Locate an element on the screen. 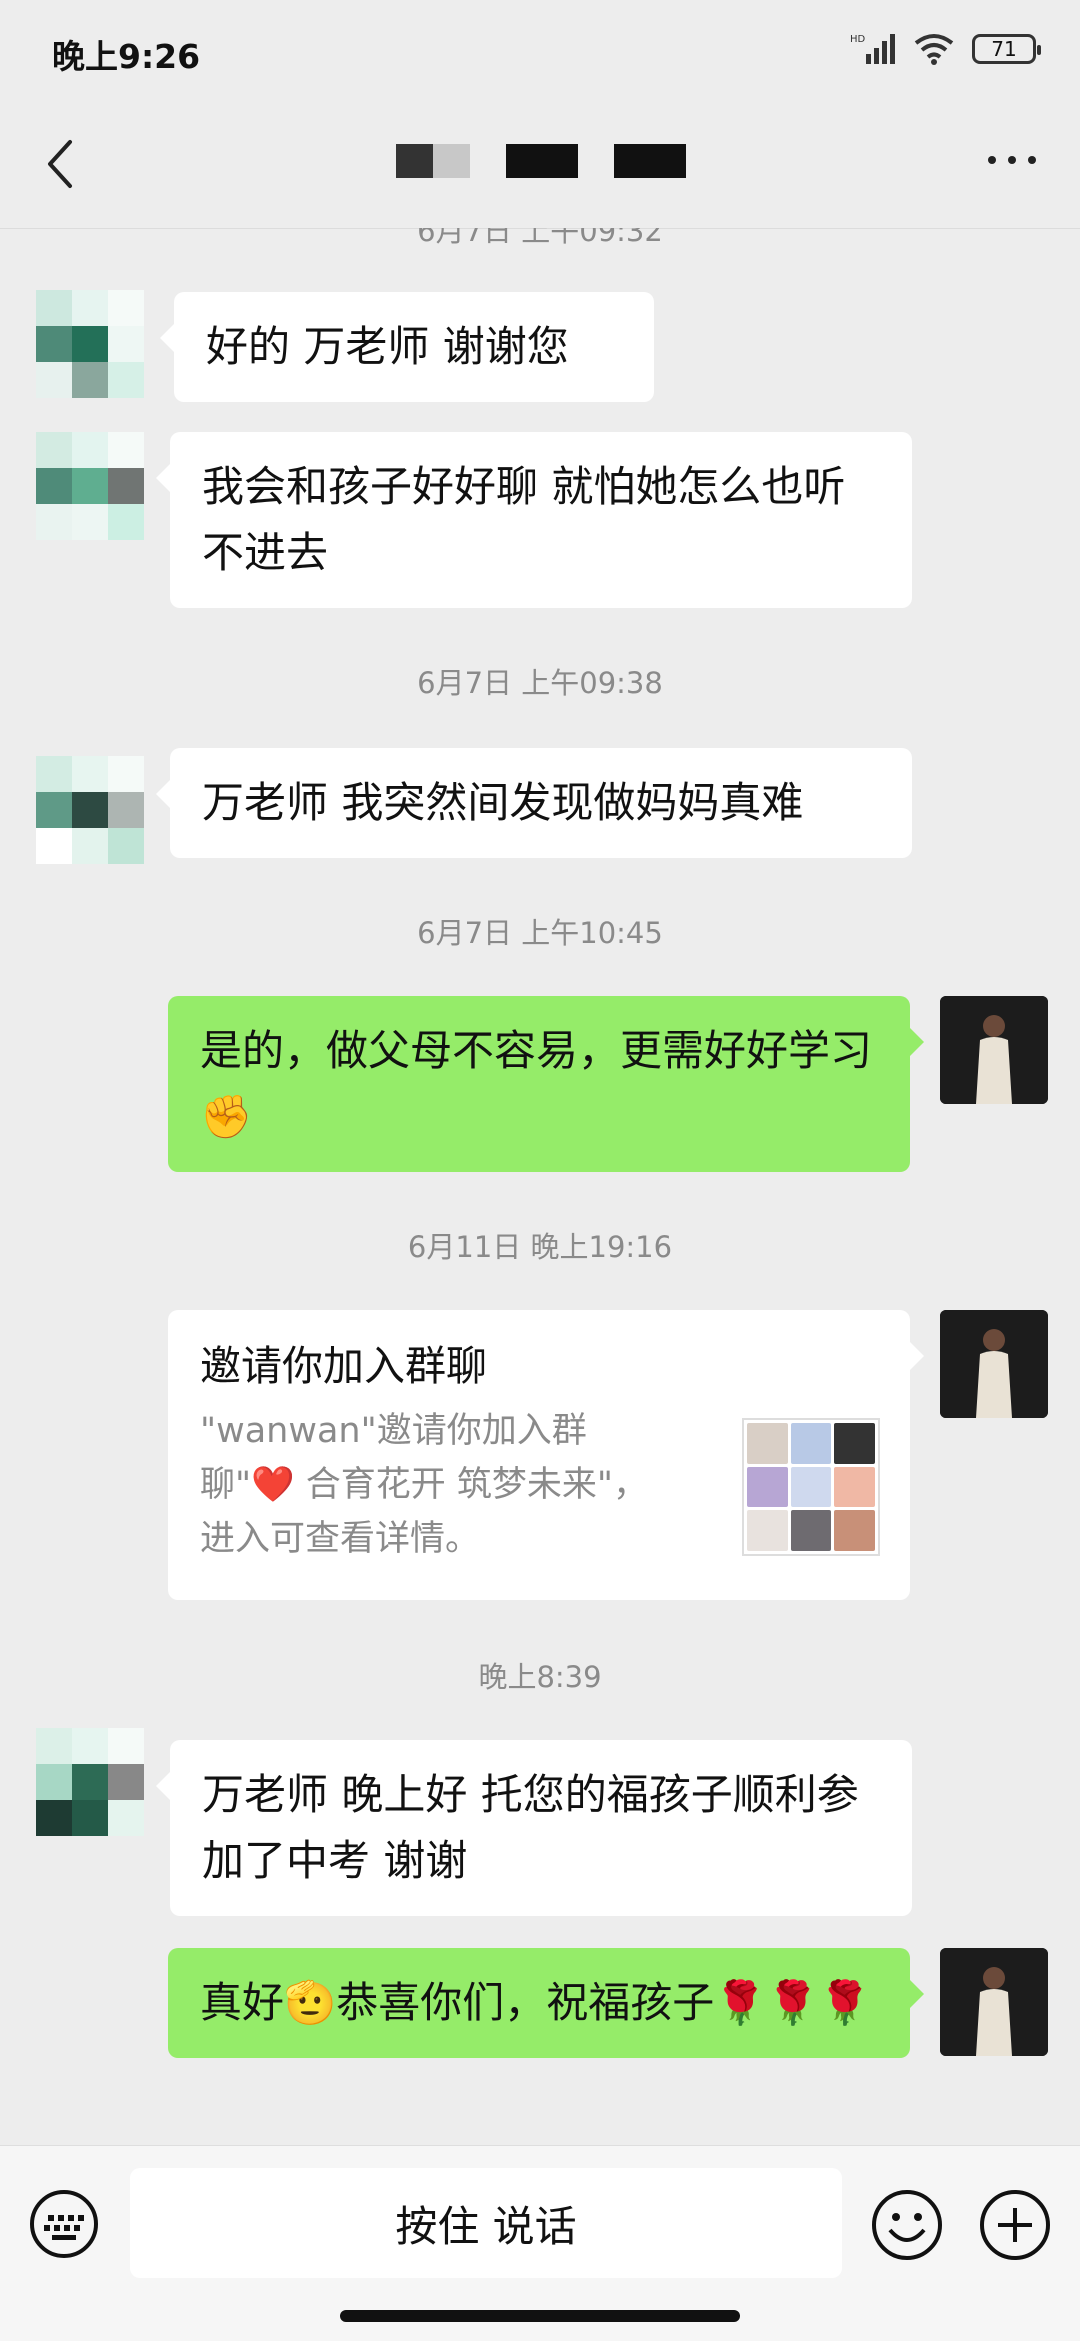 This screenshot has width=1080, height=2341. message-bubble: 万老师 晚上好 托您的福孩子顺利参加了中考 谢谢 is located at coordinates (534, 1828).